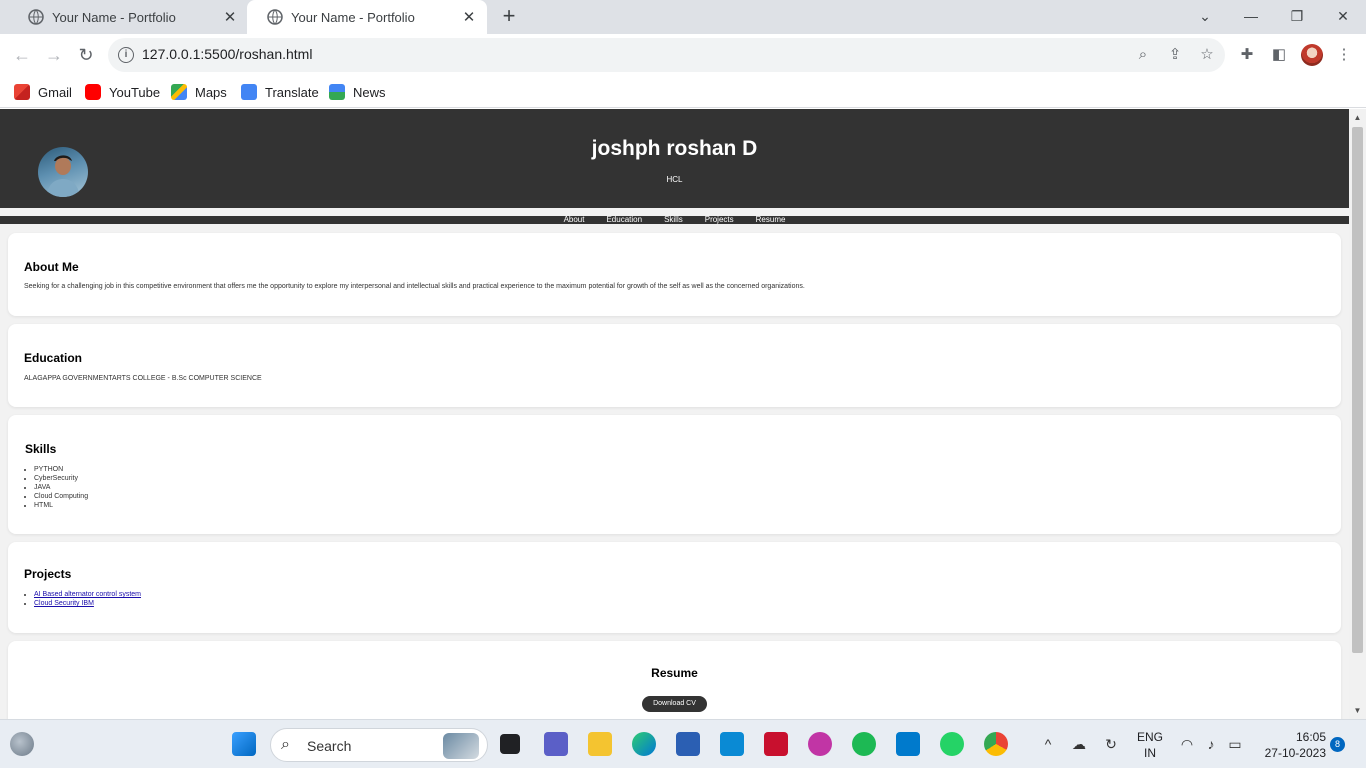 This screenshot has width=1366, height=768. I want to click on section-heading: Skills, so click(41, 449).